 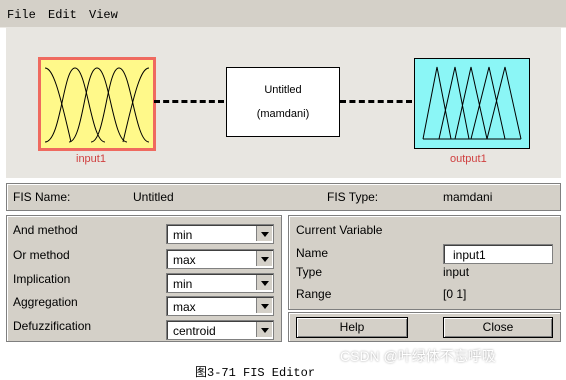 I want to click on implication-label: Implication, so click(x=42, y=279).